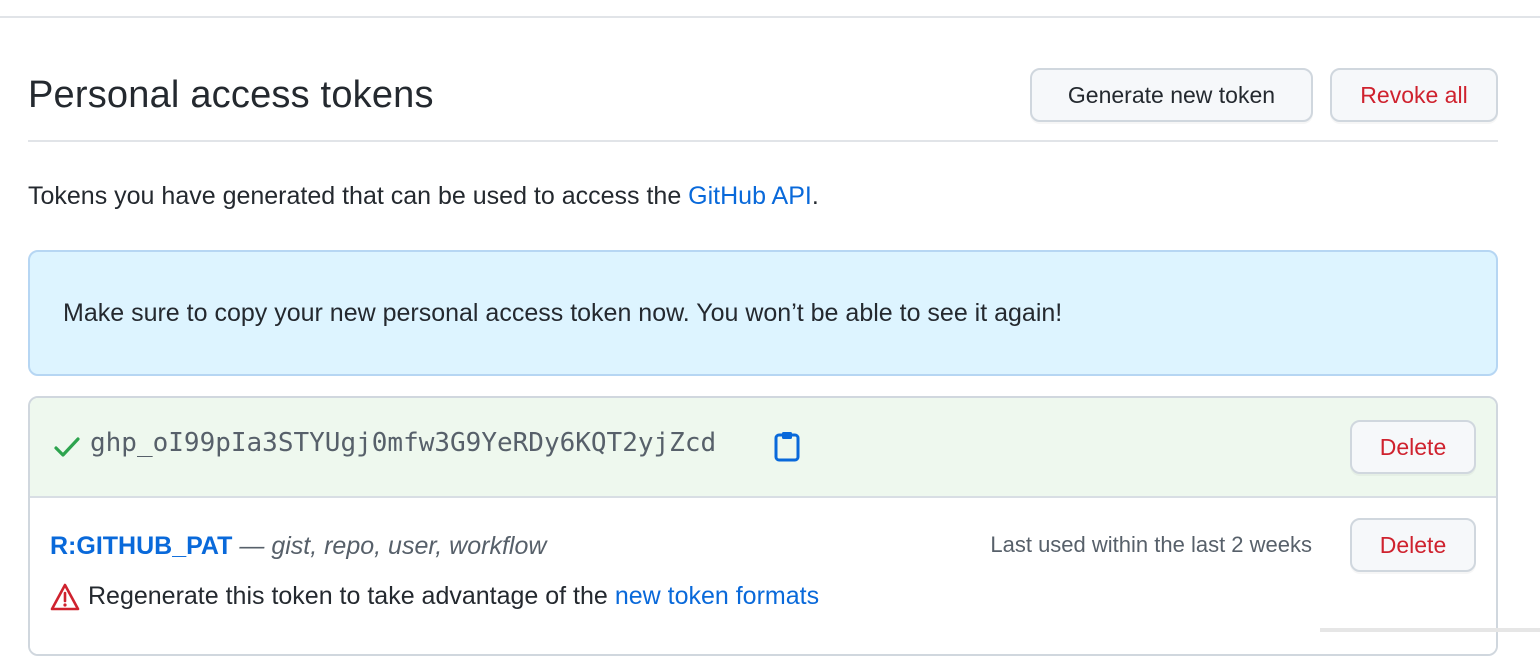 The height and width of the screenshot is (656, 1540). What do you see at coordinates (141, 546) in the screenshot?
I see `token-name-link: R:GITHUB_PAT` at bounding box center [141, 546].